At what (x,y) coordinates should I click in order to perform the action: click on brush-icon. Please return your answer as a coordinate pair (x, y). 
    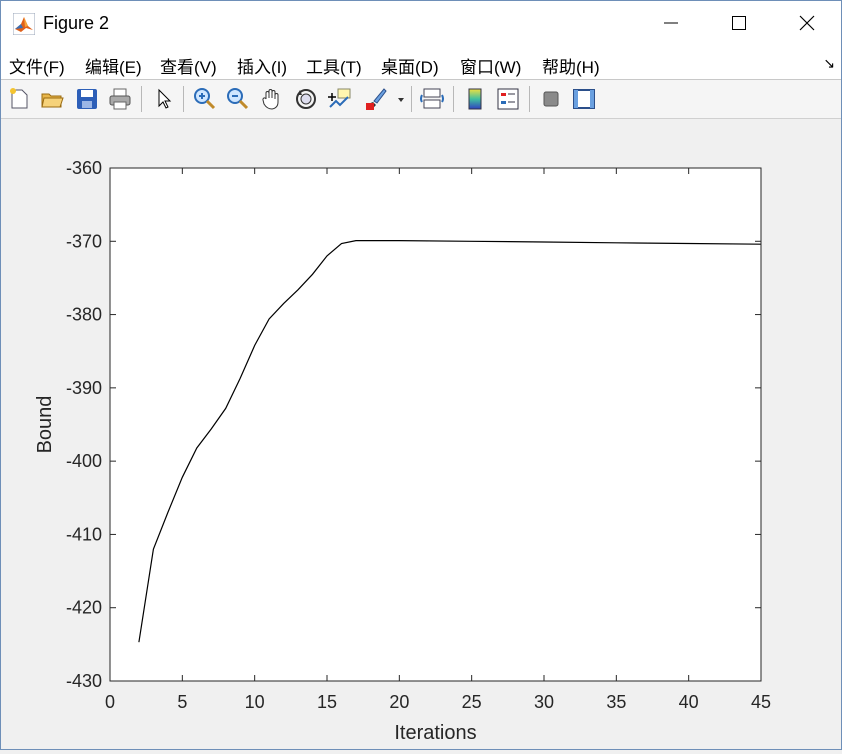
    Looking at the image, I should click on (376, 99).